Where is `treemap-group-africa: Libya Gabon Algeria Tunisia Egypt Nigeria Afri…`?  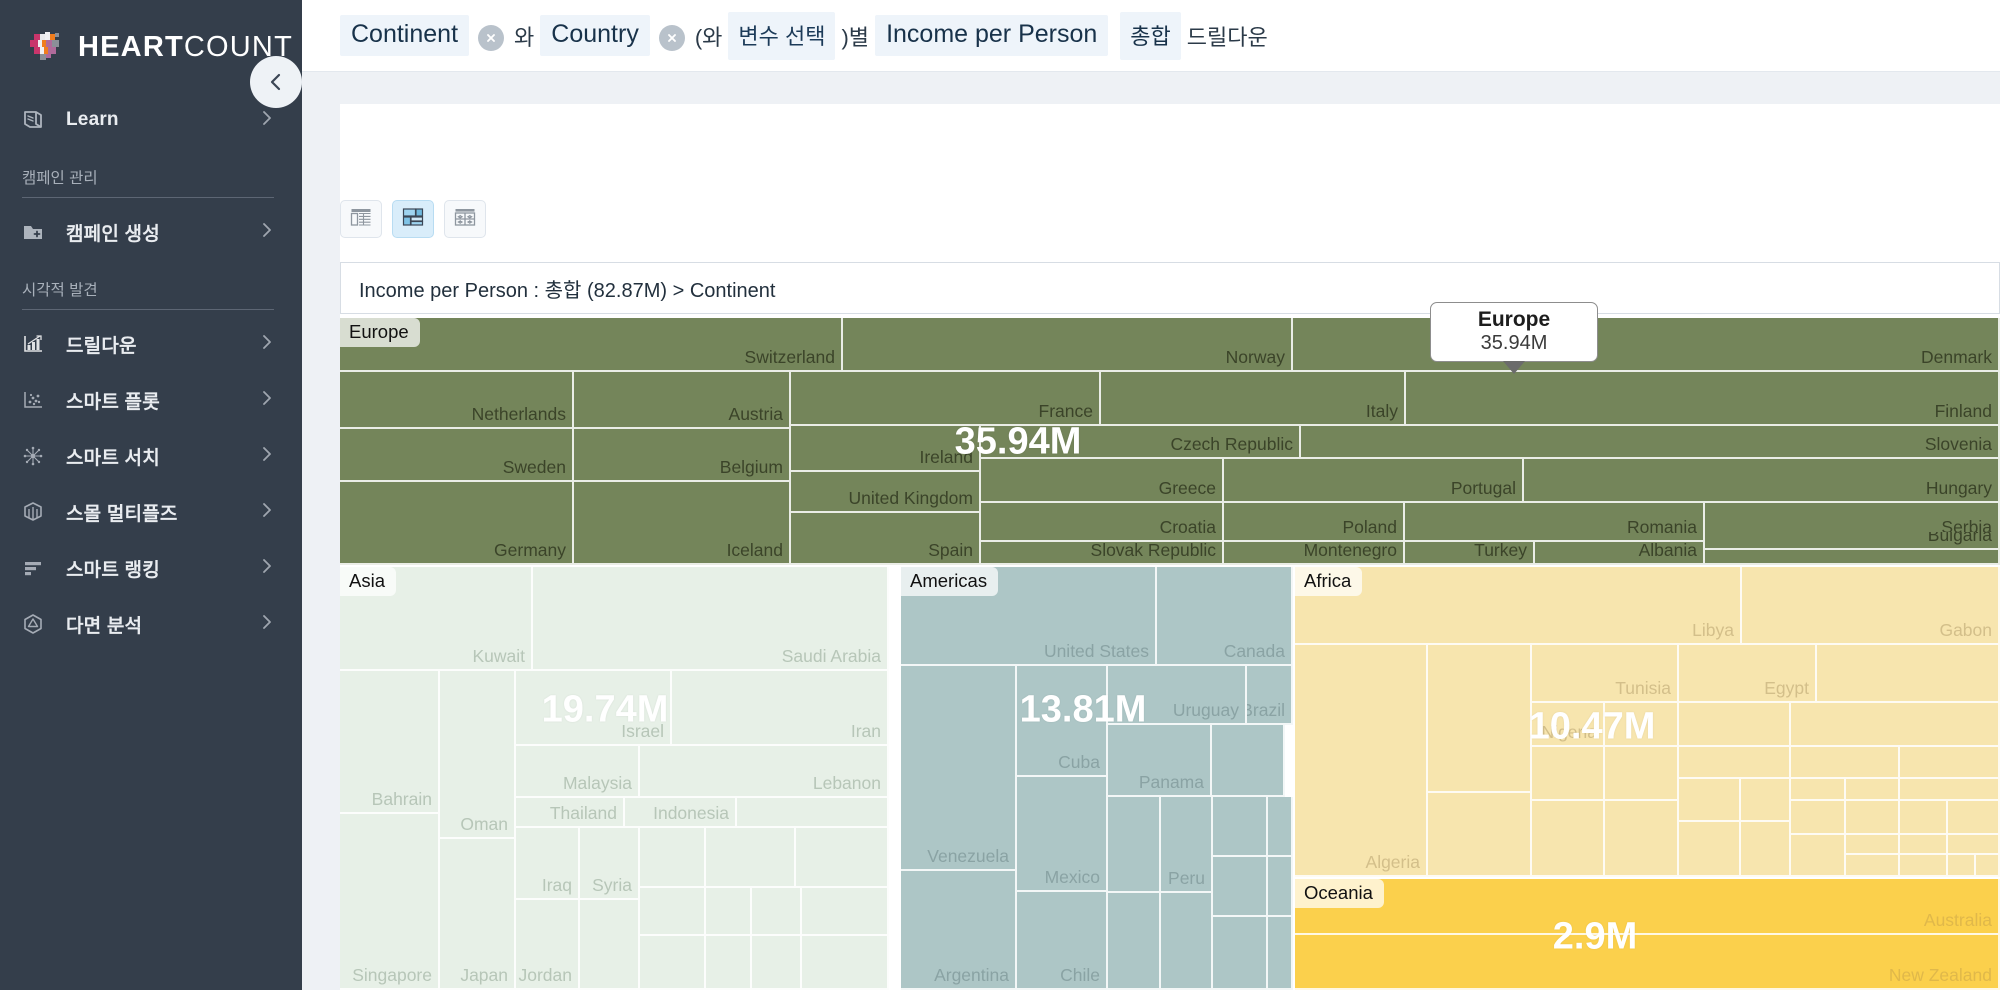 treemap-group-africa: Libya Gabon Algeria Tunisia Egypt Nigeria Afri… is located at coordinates (1647, 722).